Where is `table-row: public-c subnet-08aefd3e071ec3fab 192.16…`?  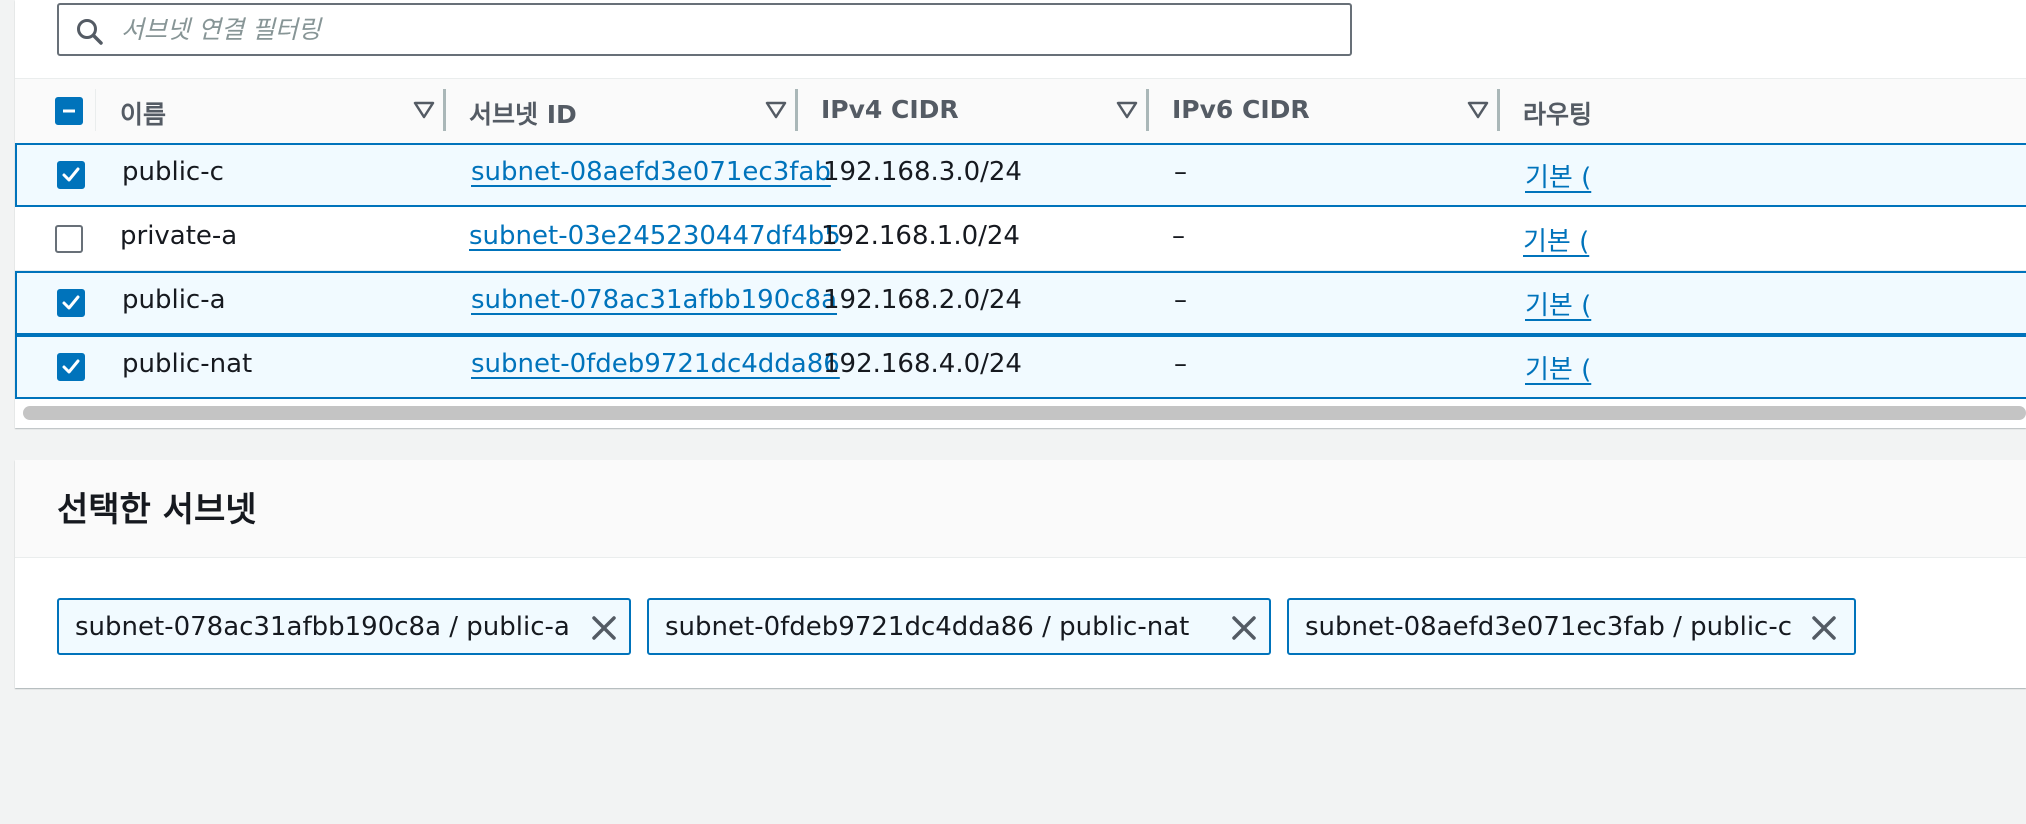 table-row: public-c subnet-08aefd3e071ec3fab 192.16… is located at coordinates (1020, 175).